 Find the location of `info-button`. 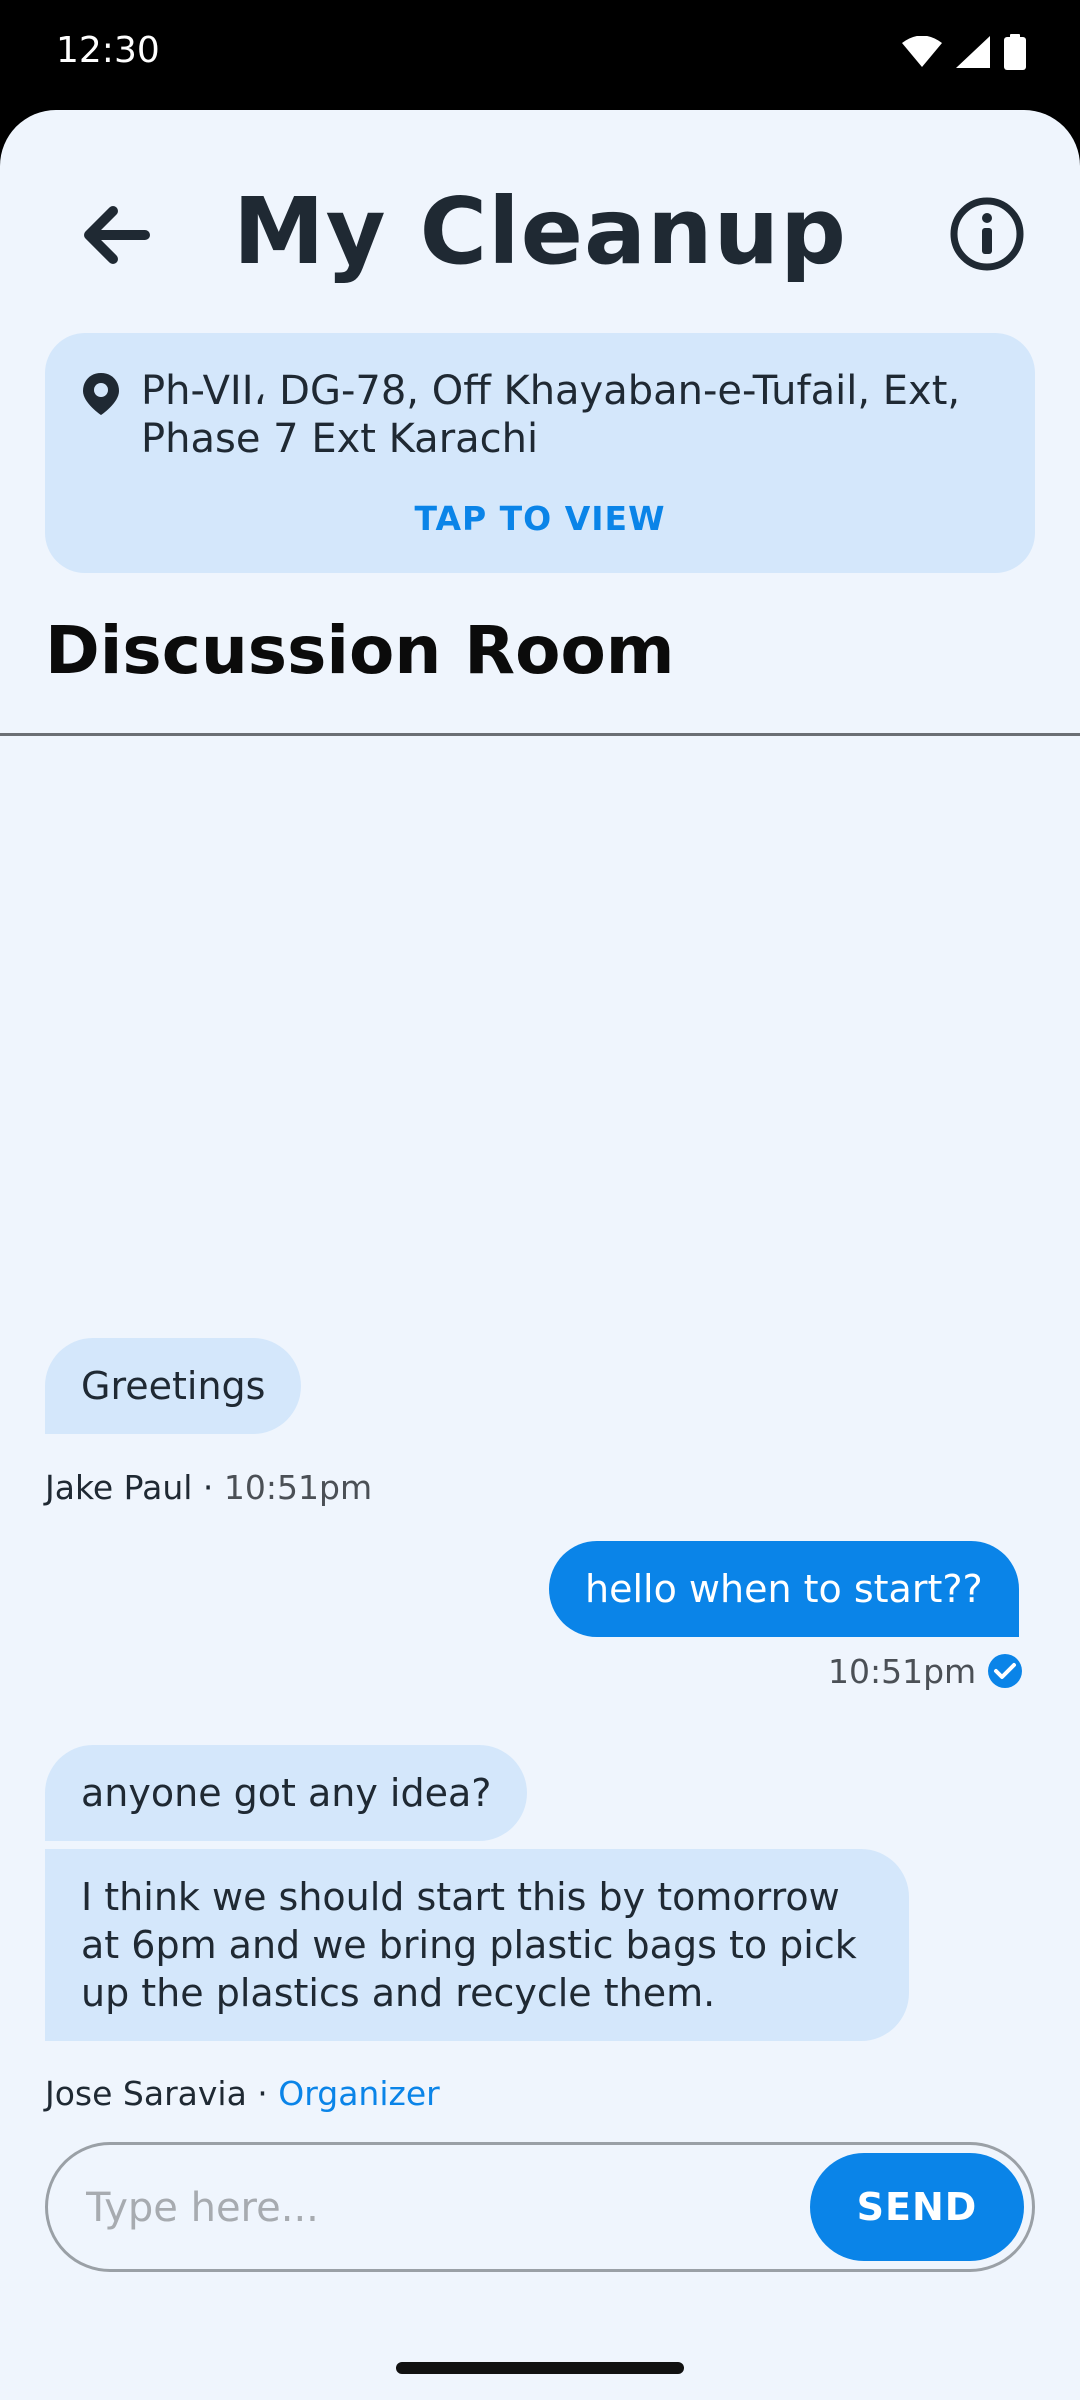

info-button is located at coordinates (987, 234).